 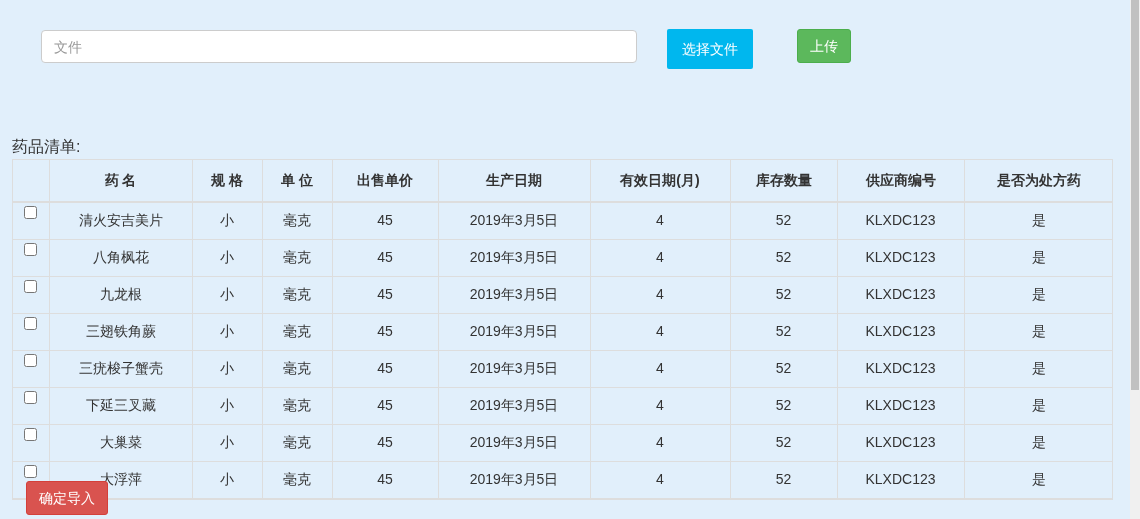 What do you see at coordinates (339, 46) in the screenshot?
I see `file-input-field: 文件` at bounding box center [339, 46].